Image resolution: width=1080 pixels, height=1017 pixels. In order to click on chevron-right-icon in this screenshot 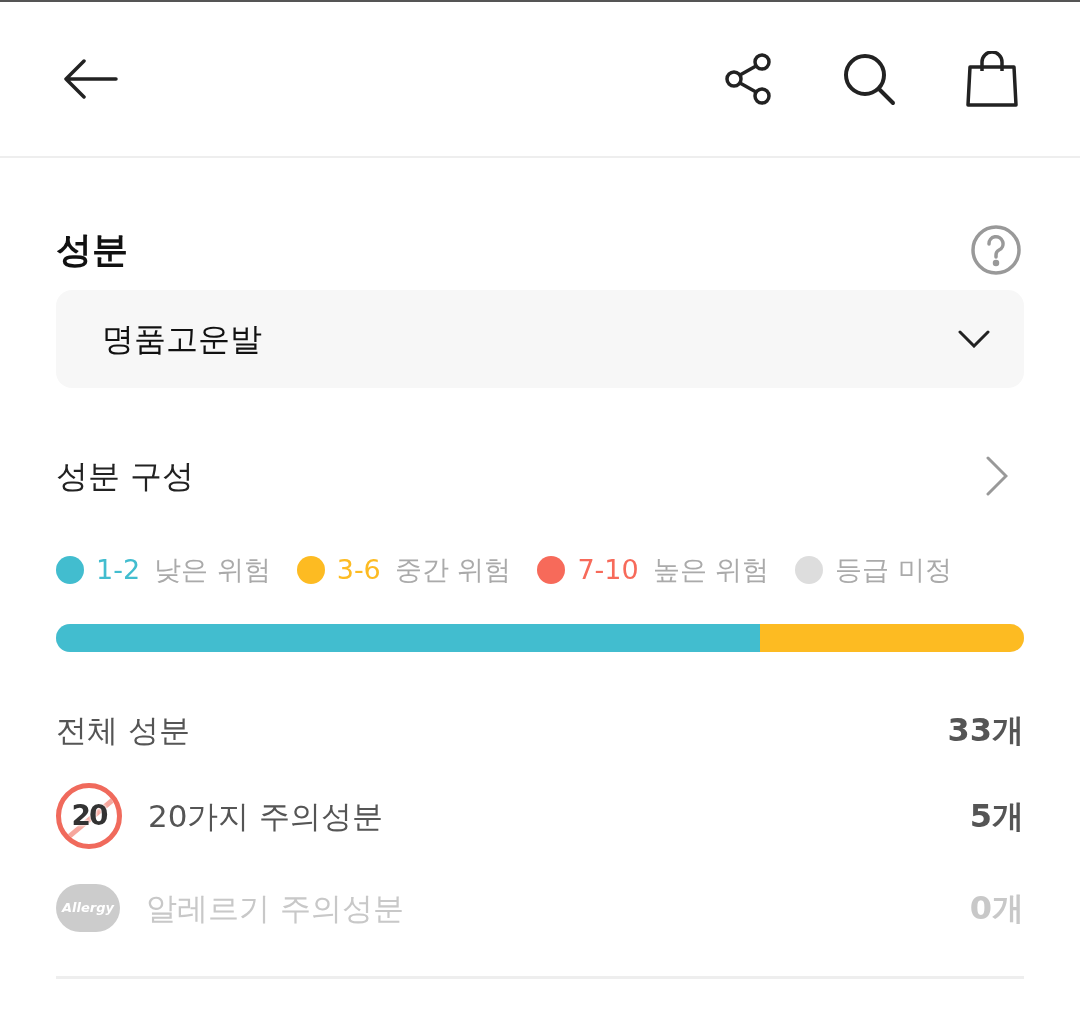, I will do `click(997, 476)`.